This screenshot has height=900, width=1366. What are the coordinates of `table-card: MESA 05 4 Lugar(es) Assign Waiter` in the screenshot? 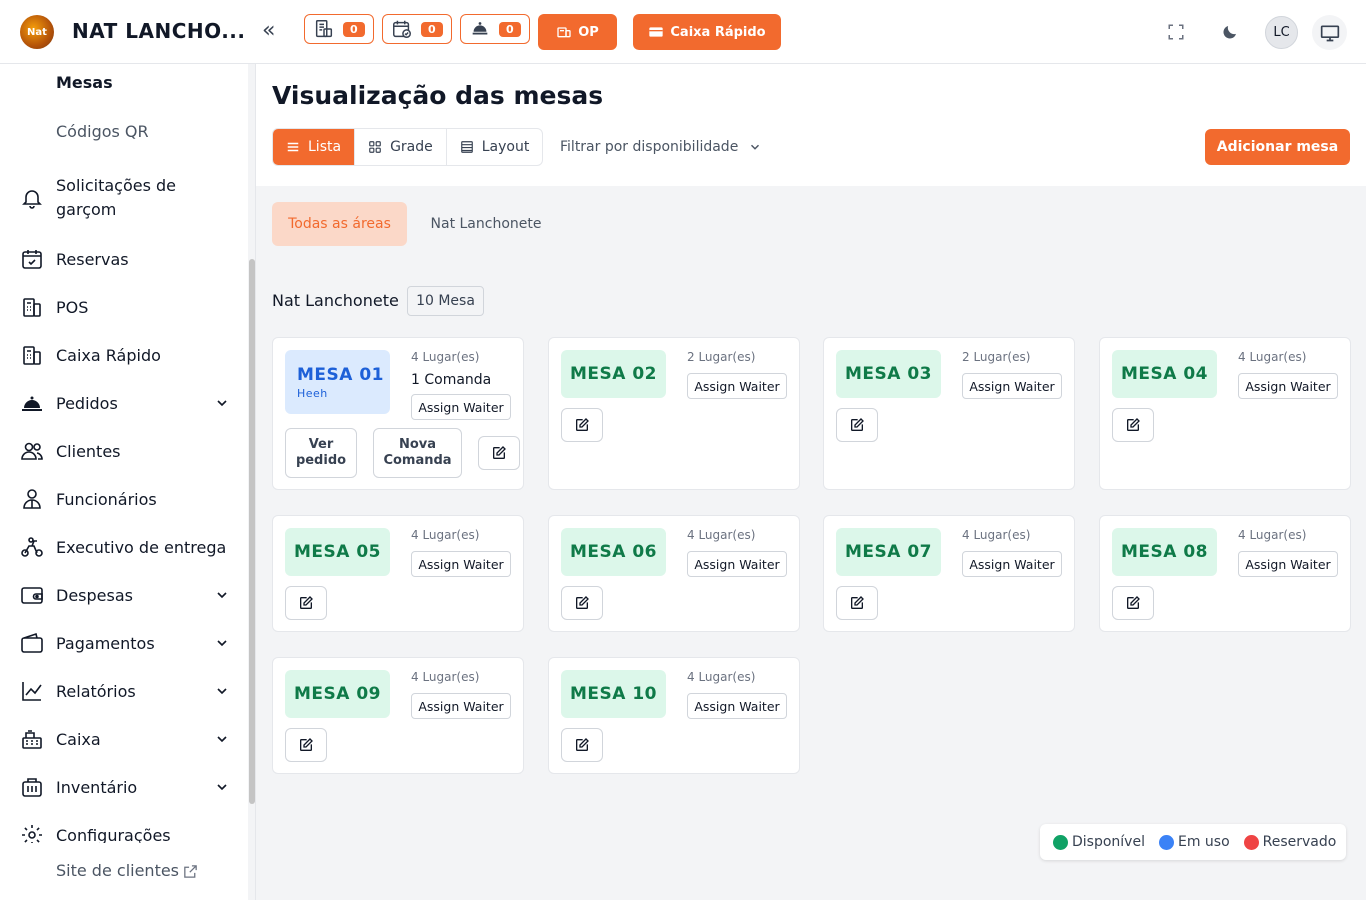 It's located at (398, 573).